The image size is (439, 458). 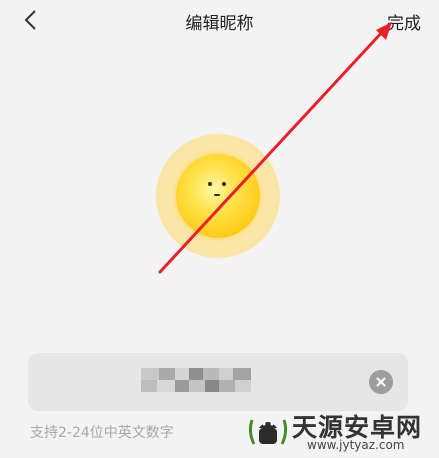 I want to click on site-watermark: 天源安卓网 www.jytyaz.com, so click(x=341, y=432).